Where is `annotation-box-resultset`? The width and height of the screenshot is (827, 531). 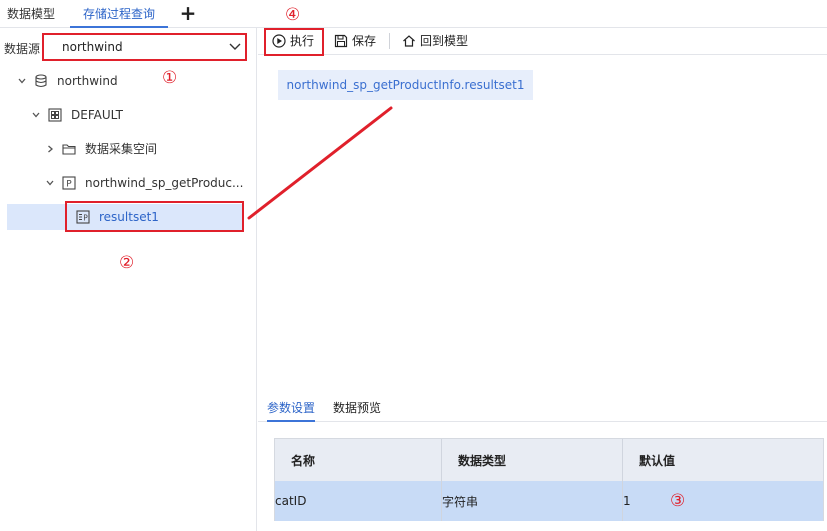 annotation-box-resultset is located at coordinates (154, 216).